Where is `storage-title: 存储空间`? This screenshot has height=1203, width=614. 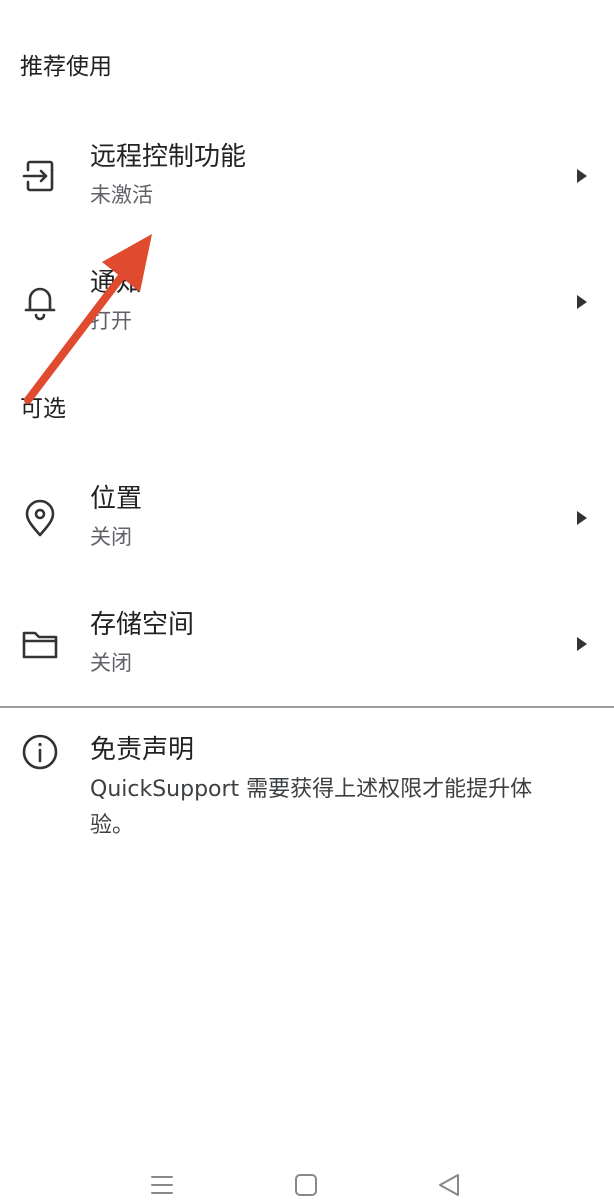 storage-title: 存储空间 is located at coordinates (142, 625).